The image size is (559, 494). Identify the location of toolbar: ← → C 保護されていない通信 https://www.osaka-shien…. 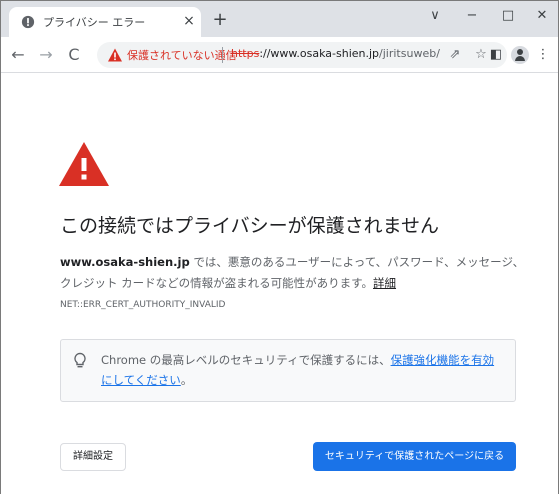
(279, 55).